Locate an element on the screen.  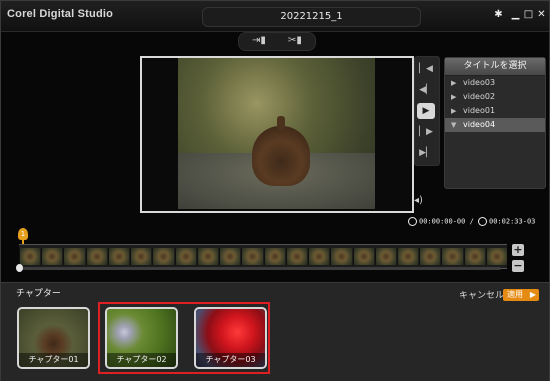
duration-icon is located at coordinates (483, 221).